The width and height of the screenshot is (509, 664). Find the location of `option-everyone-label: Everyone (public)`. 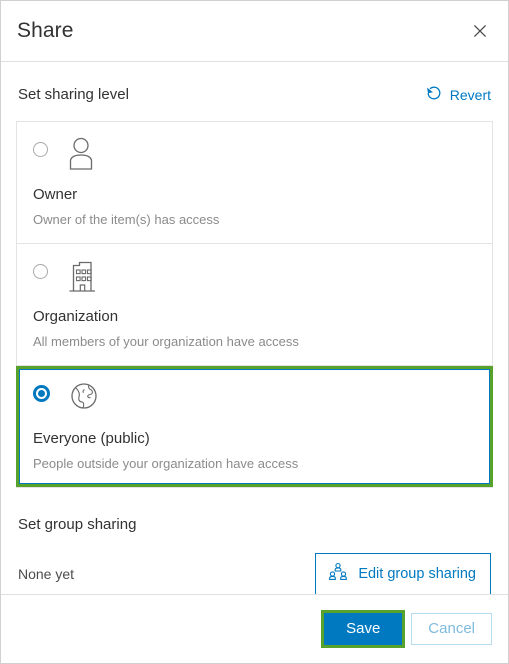

option-everyone-label: Everyone (public) is located at coordinates (91, 438).